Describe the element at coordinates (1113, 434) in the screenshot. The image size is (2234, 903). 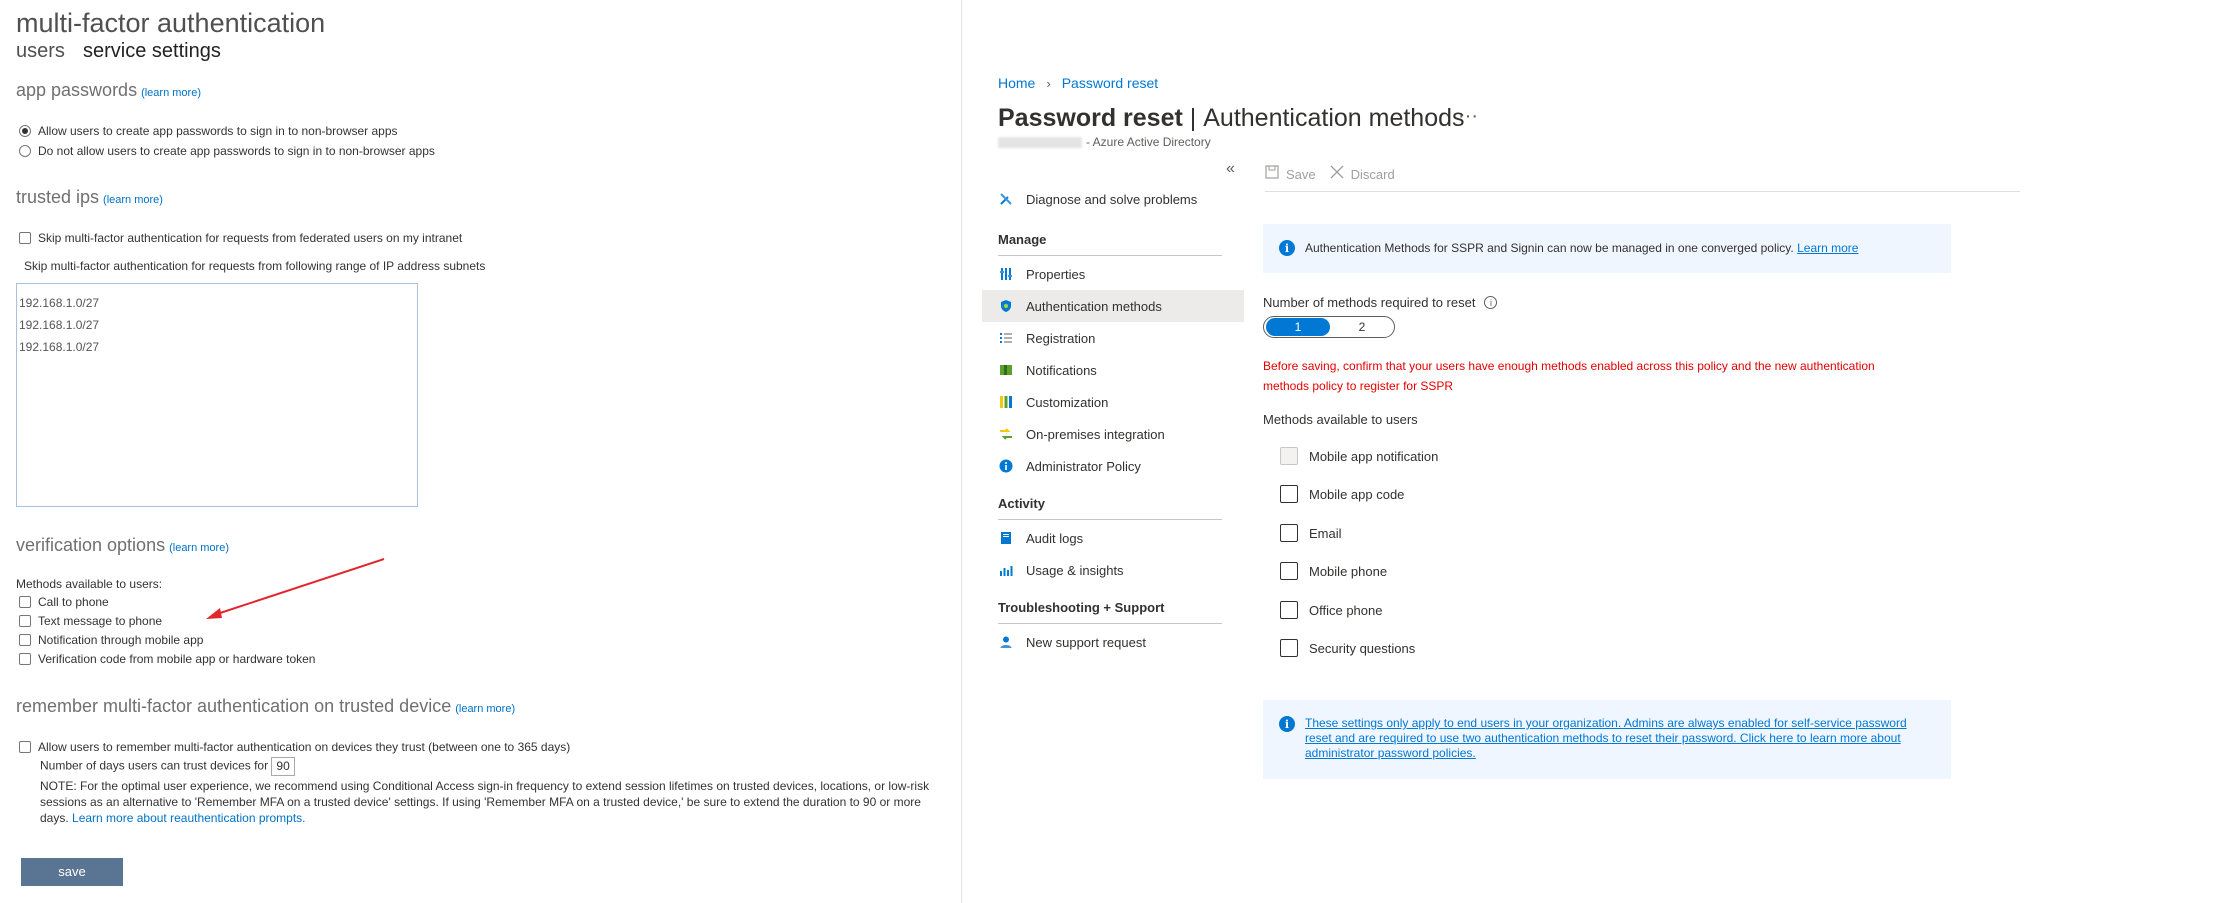
I see `nav-on-premises-integration: On-premises integration` at that location.